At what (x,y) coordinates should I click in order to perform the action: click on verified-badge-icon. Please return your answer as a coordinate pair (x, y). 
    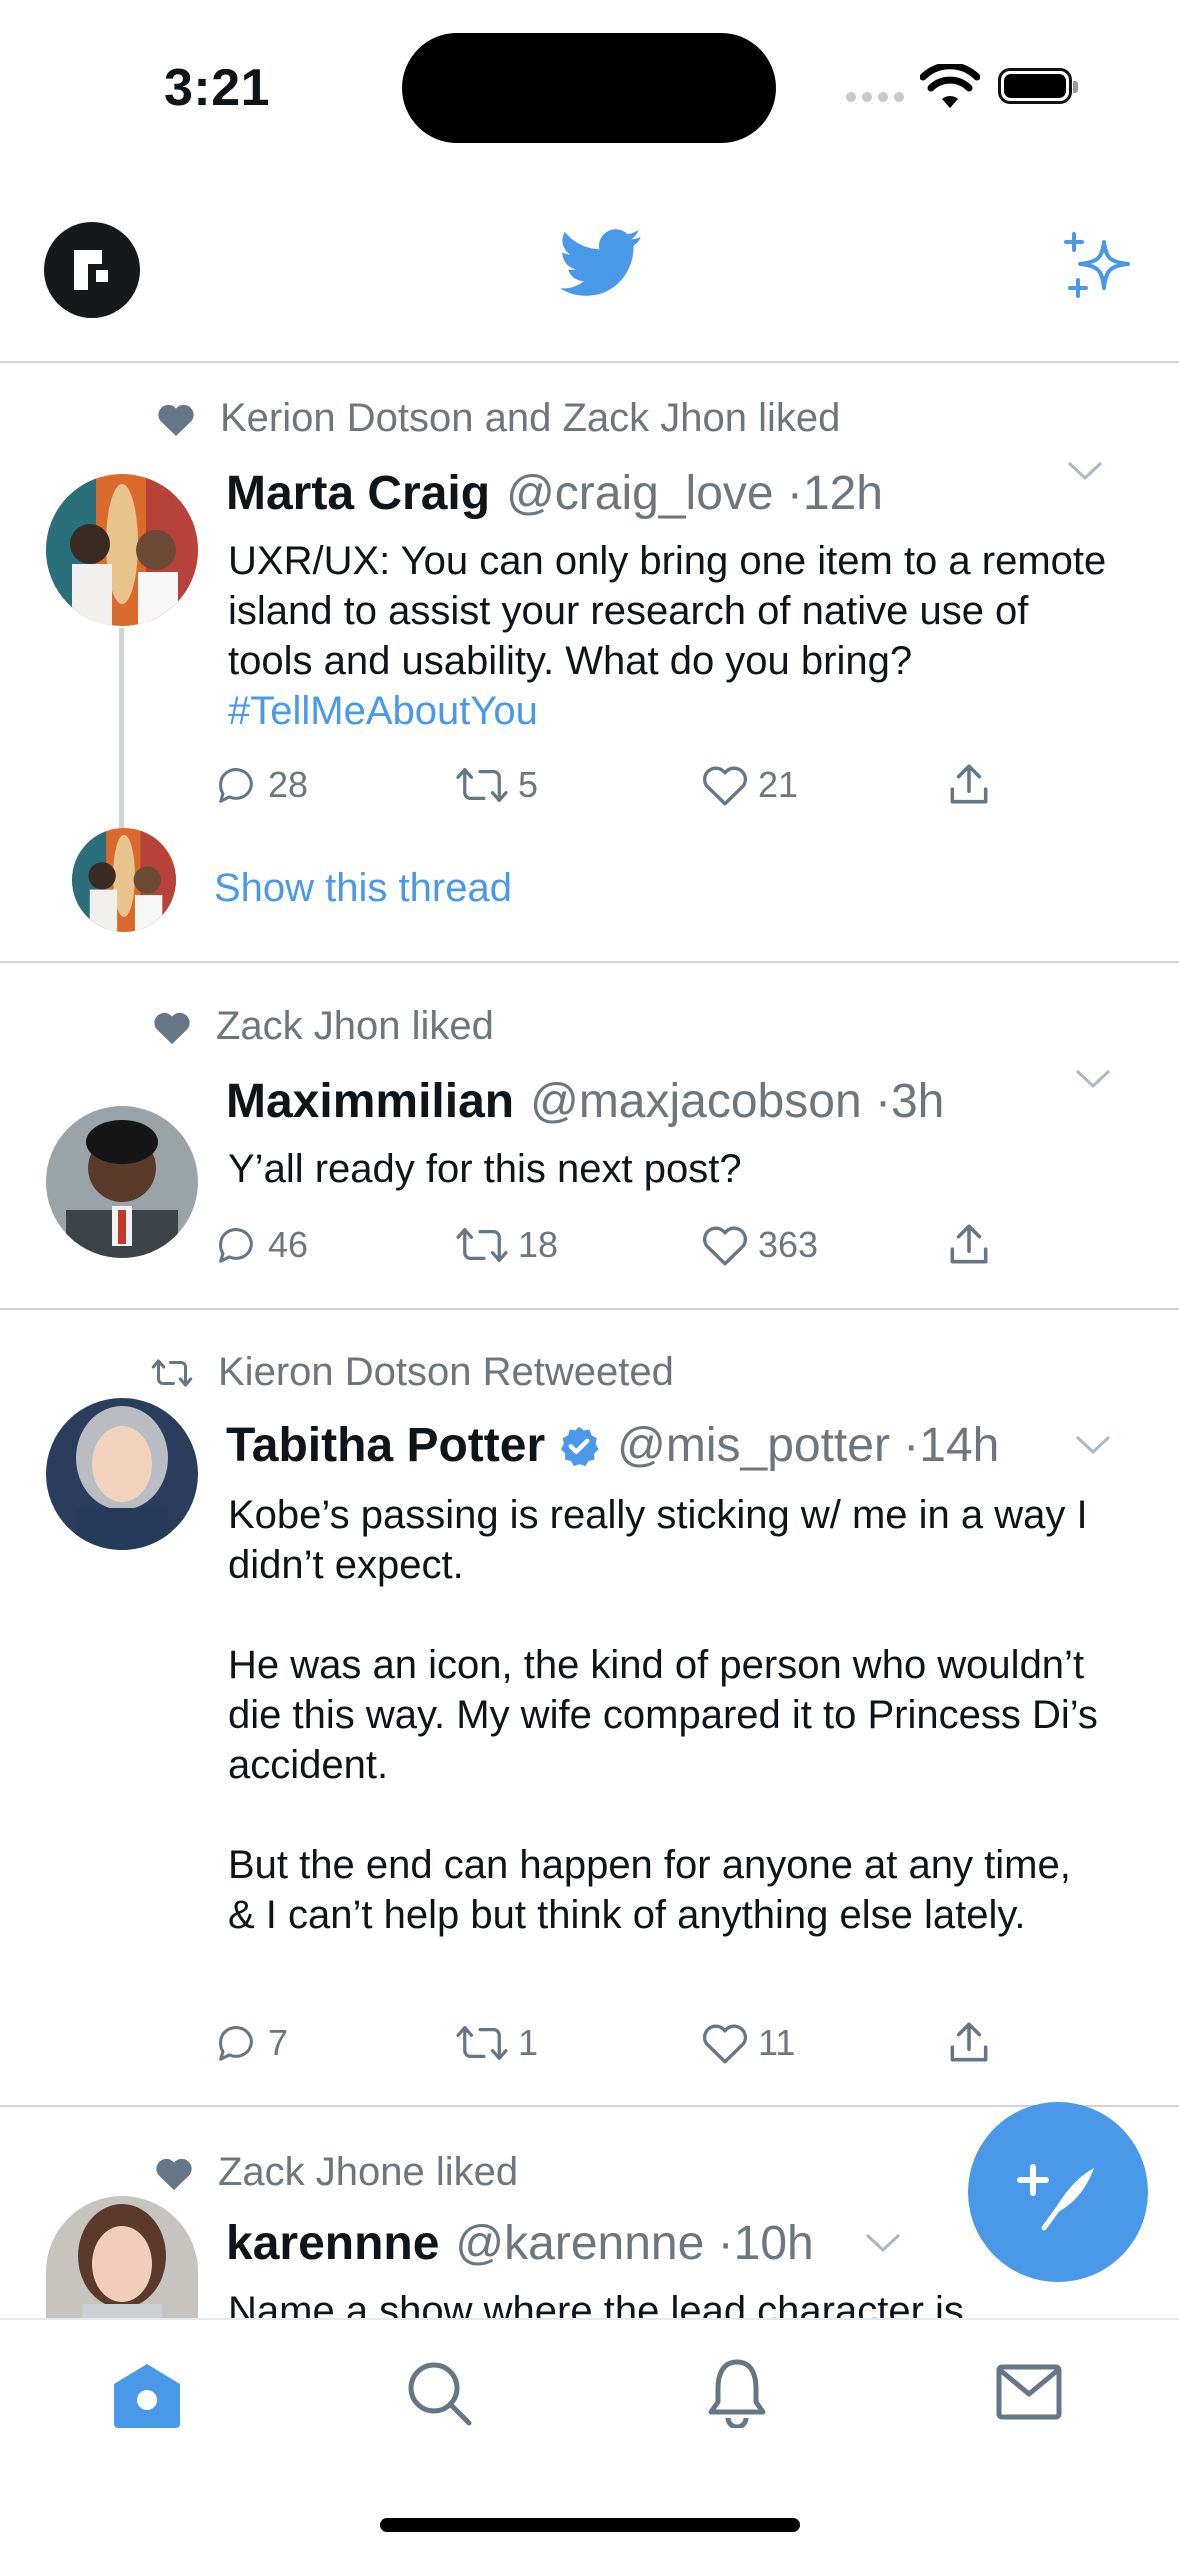
    Looking at the image, I should click on (580, 1446).